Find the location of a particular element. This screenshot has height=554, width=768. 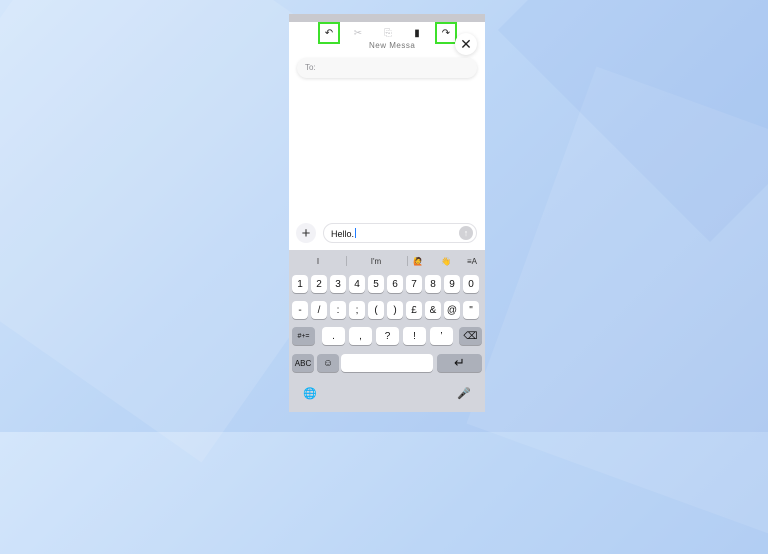

return-key: ↵ is located at coordinates (459, 363).